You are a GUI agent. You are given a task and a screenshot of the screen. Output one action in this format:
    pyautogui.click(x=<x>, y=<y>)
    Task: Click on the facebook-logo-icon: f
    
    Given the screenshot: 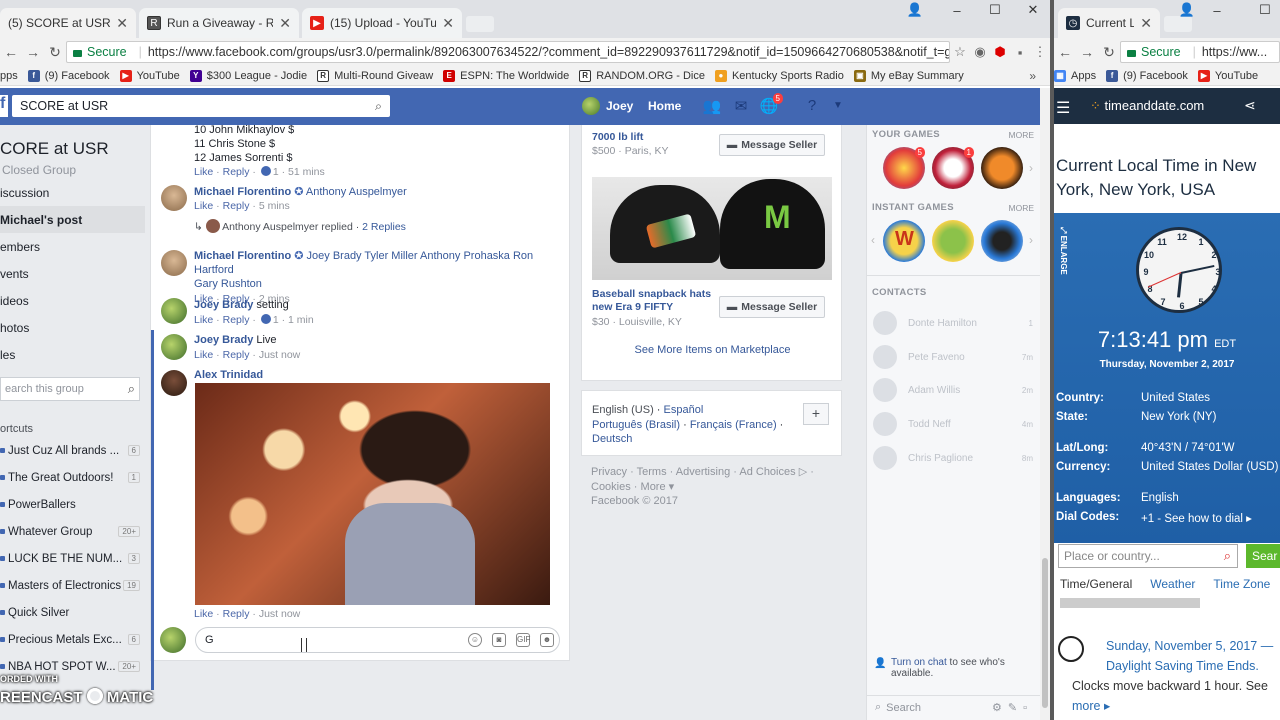 What is the action you would take?
    pyautogui.click(x=4, y=106)
    